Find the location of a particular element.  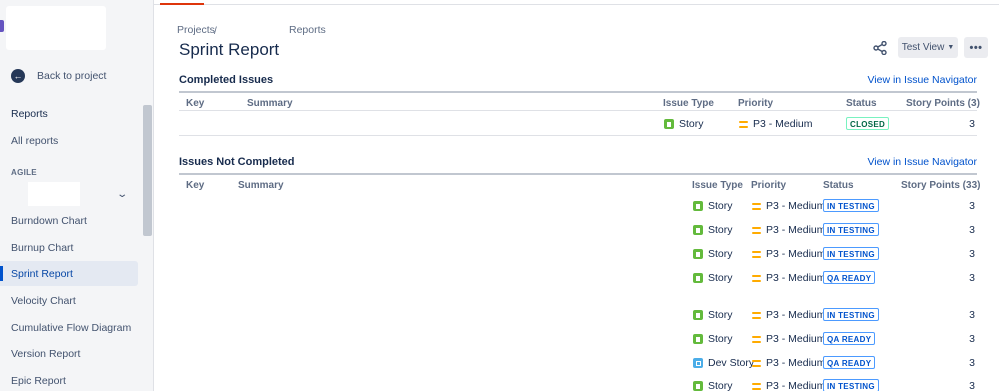

more-actions-button: ••• is located at coordinates (976, 47).